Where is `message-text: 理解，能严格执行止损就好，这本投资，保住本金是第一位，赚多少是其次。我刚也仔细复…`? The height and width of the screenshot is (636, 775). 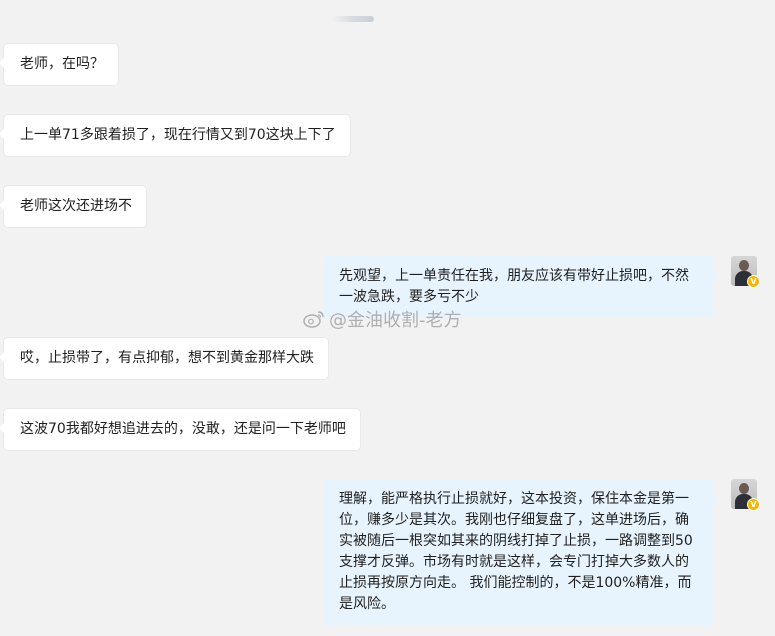 message-text: 理解，能严格执行止损就好，这本投资，保住本金是第一位，赚多少是其次。我刚也仔细复… is located at coordinates (516, 551).